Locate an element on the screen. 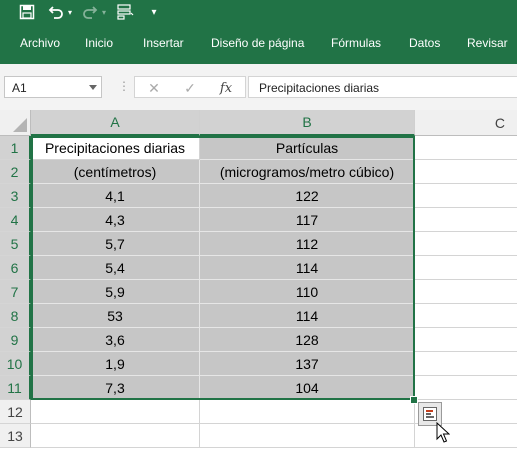  redo-dropdown-icon: ▾ is located at coordinates (104, 12).